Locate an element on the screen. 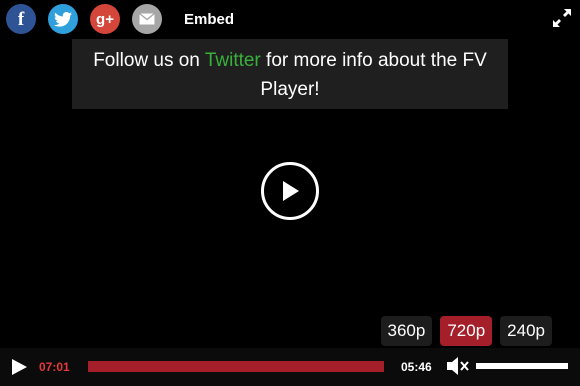 The image size is (580, 386). google-plus-icon: g+ is located at coordinates (105, 19).